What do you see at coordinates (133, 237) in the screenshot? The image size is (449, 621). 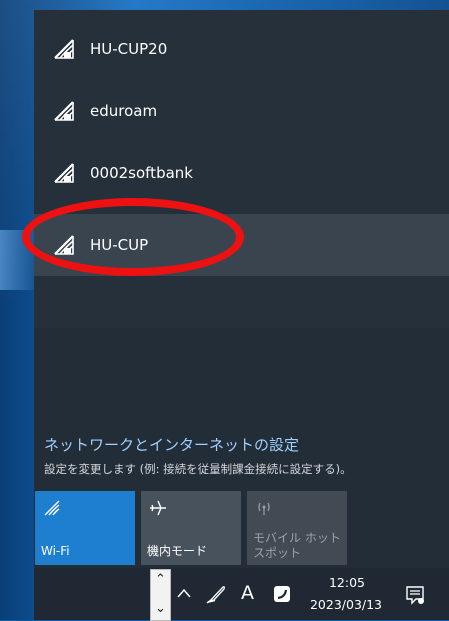 I see `red-annotation-ellipse` at bounding box center [133, 237].